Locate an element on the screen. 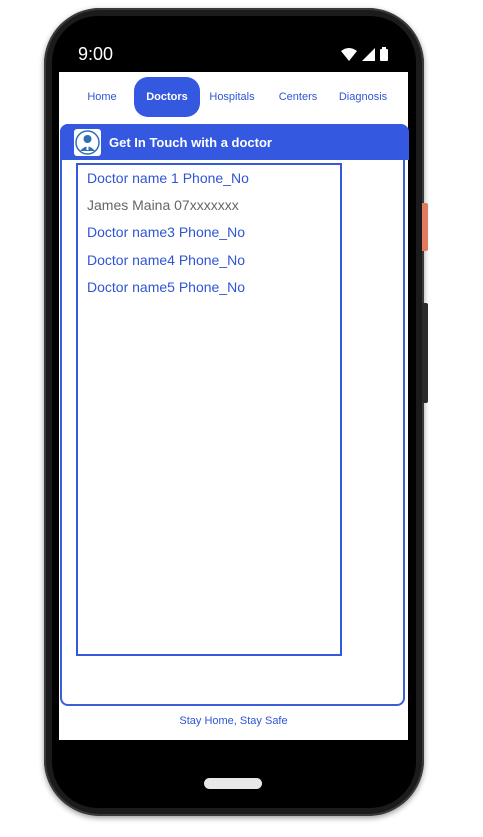 The width and height of the screenshot is (483, 837). nav-hospitals: Hospitals is located at coordinates (232, 97).